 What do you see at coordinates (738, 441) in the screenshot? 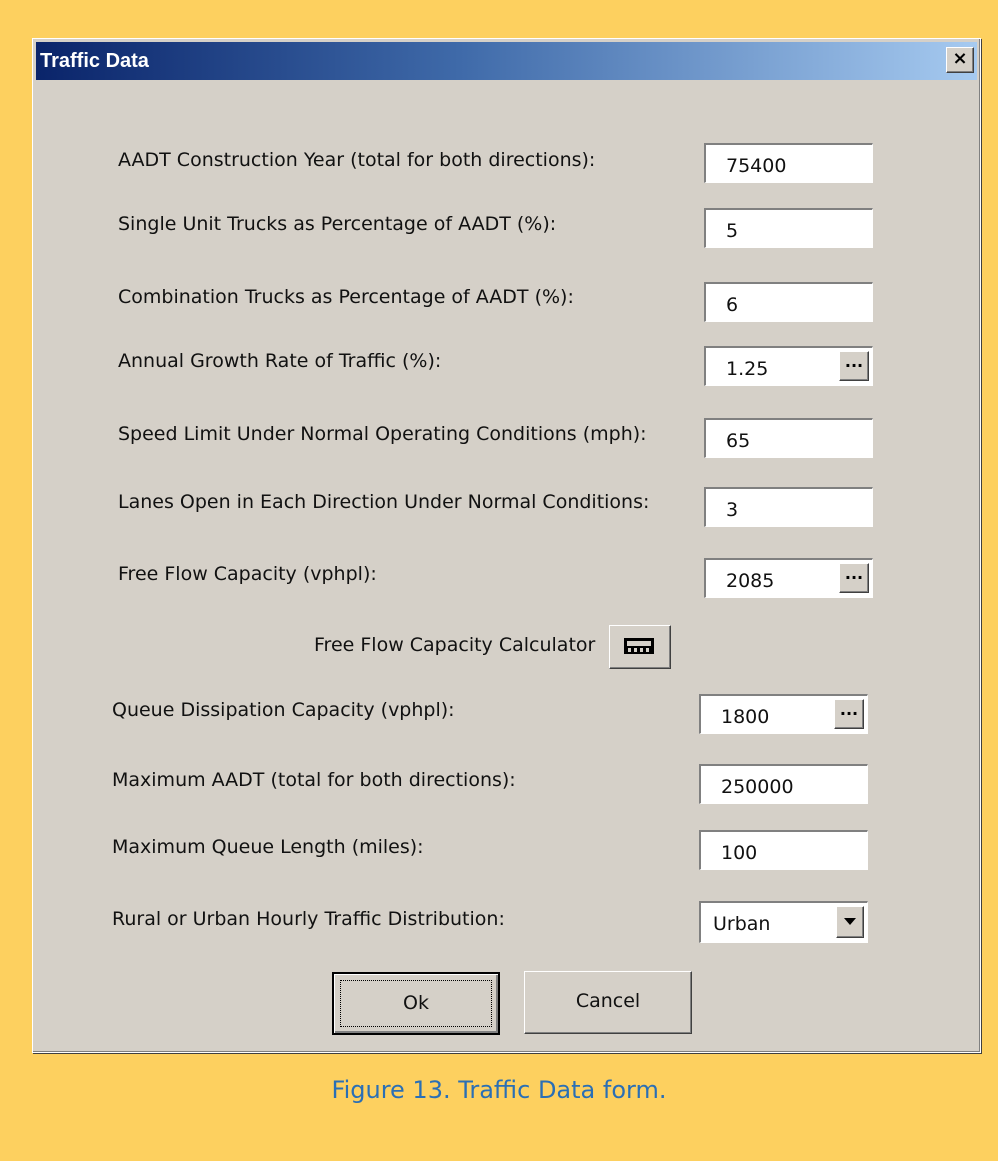
I see `speed-limit-value: 65` at bounding box center [738, 441].